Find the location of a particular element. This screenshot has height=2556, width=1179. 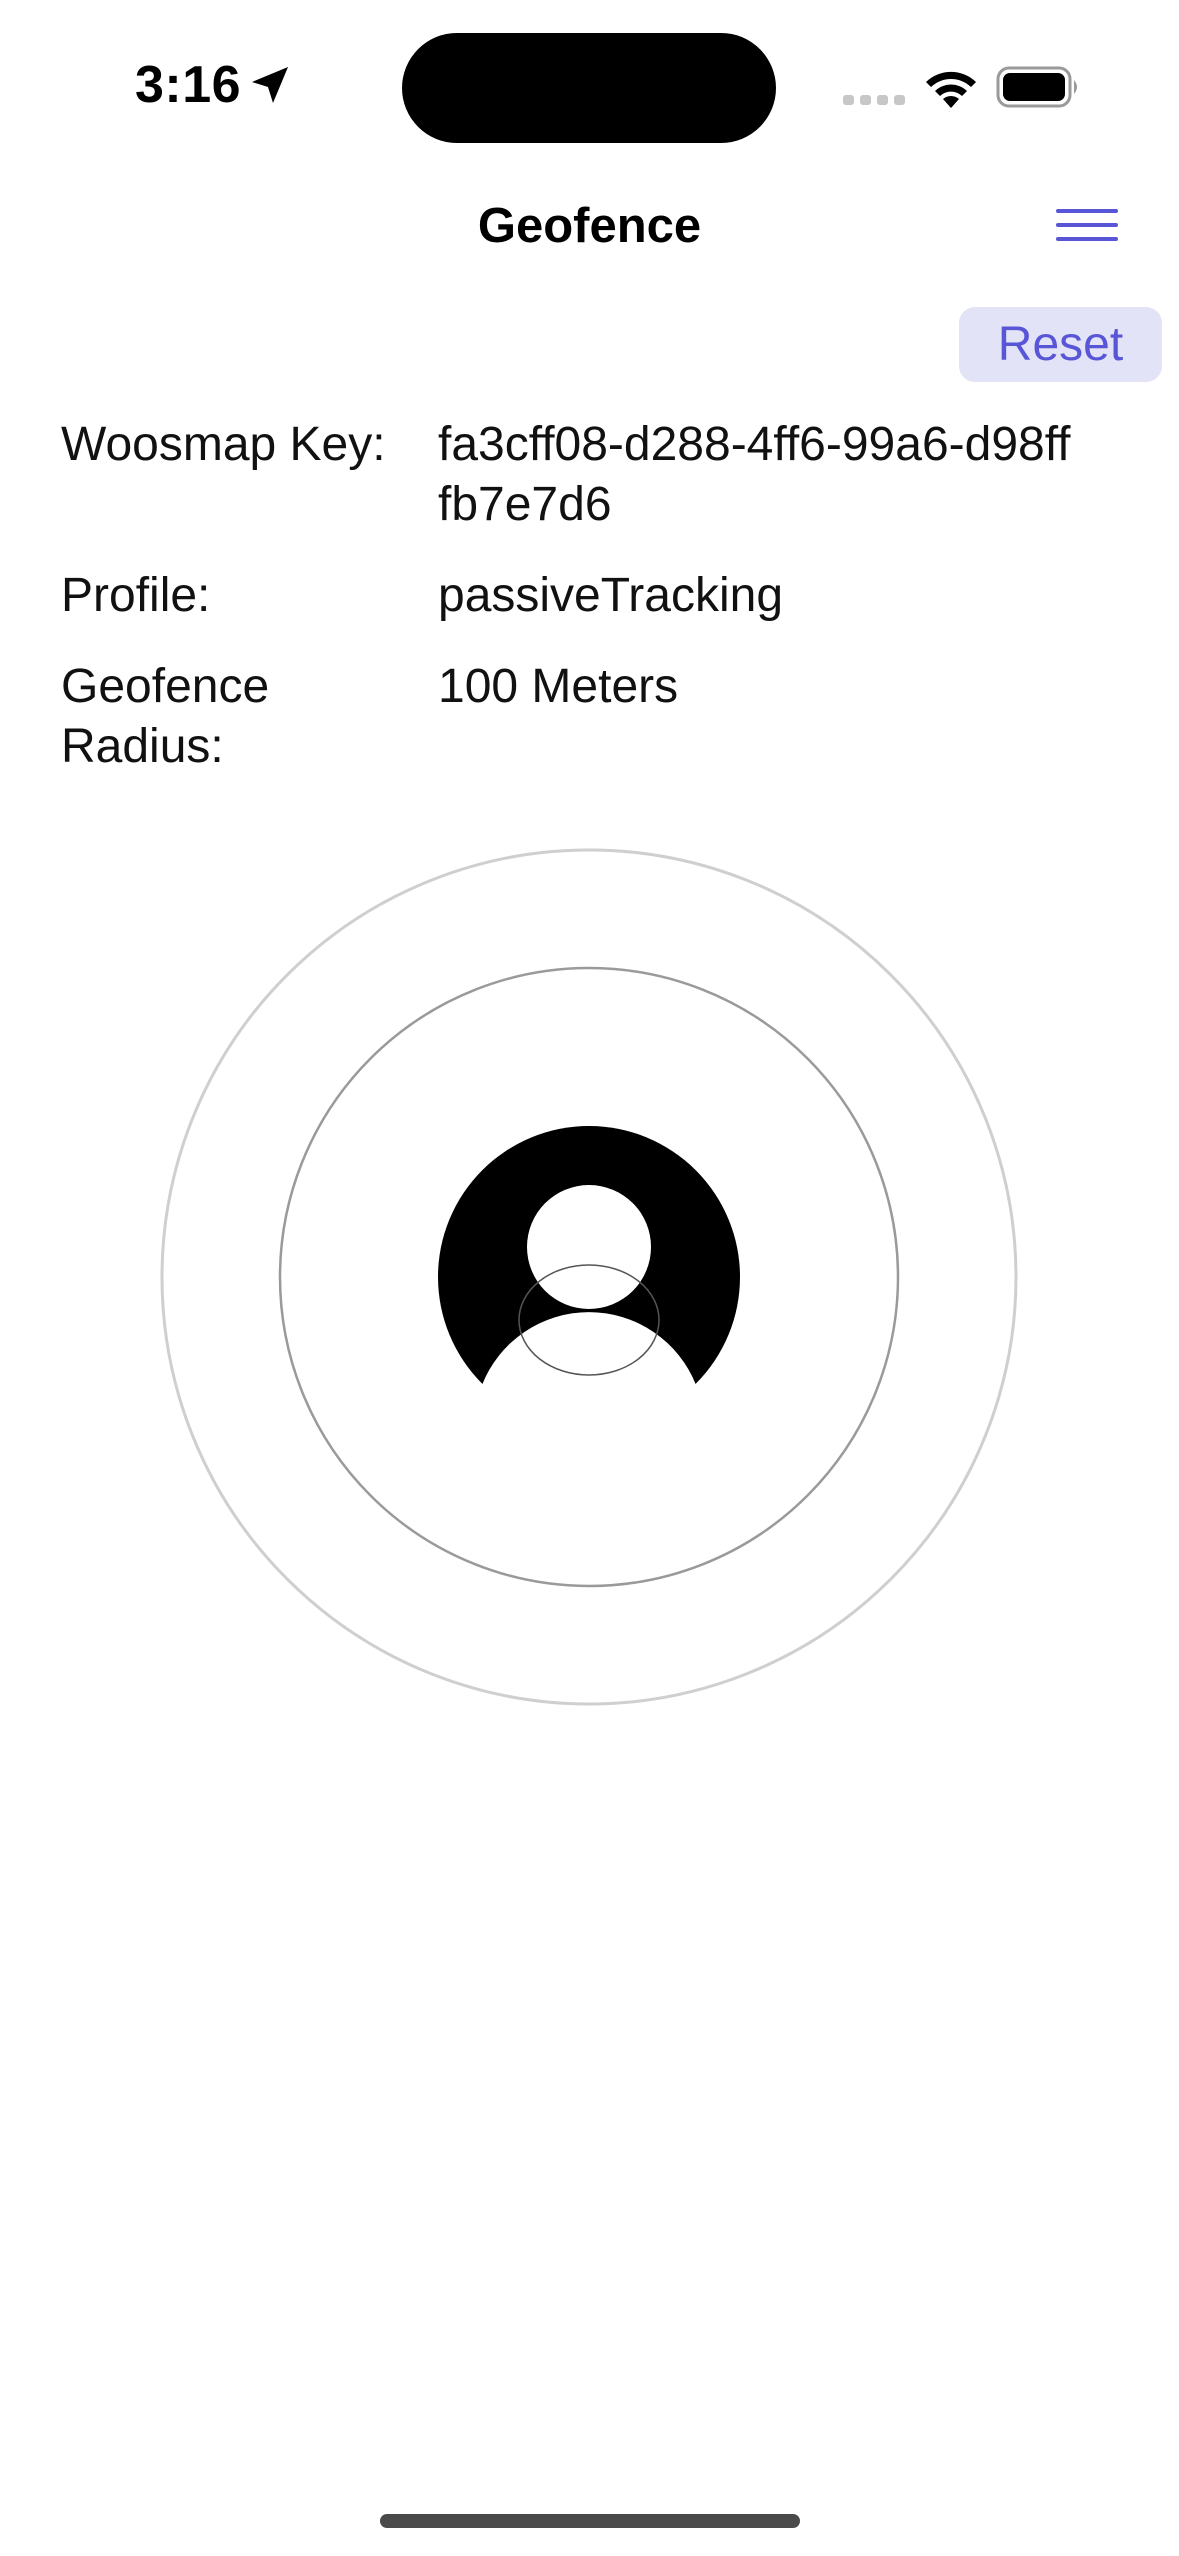

battery-full-icon is located at coordinates (1036, 87).